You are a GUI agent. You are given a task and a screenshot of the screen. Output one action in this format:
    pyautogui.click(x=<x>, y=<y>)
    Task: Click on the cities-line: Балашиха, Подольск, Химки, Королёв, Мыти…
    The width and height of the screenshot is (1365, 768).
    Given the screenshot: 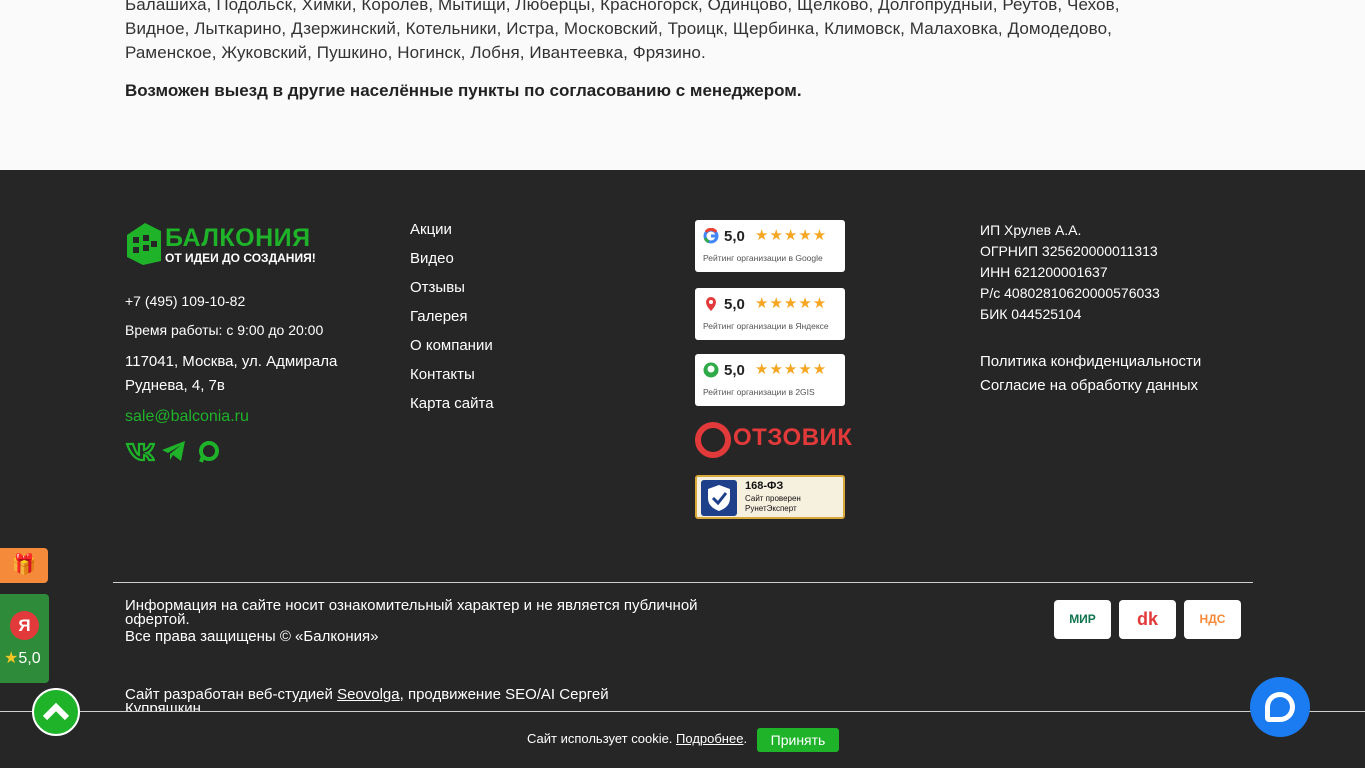 What is the action you would take?
    pyautogui.click(x=622, y=7)
    